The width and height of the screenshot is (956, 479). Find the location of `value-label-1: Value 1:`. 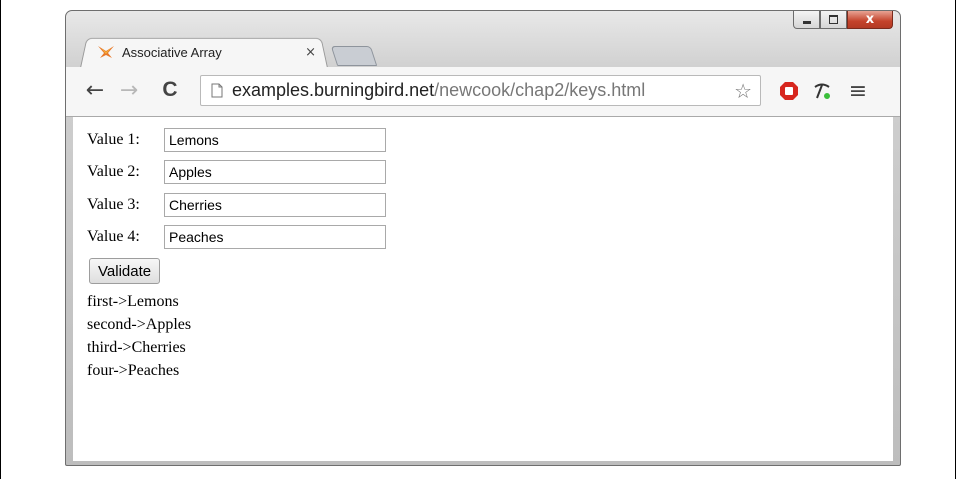

value-label-1: Value 1: is located at coordinates (113, 139).